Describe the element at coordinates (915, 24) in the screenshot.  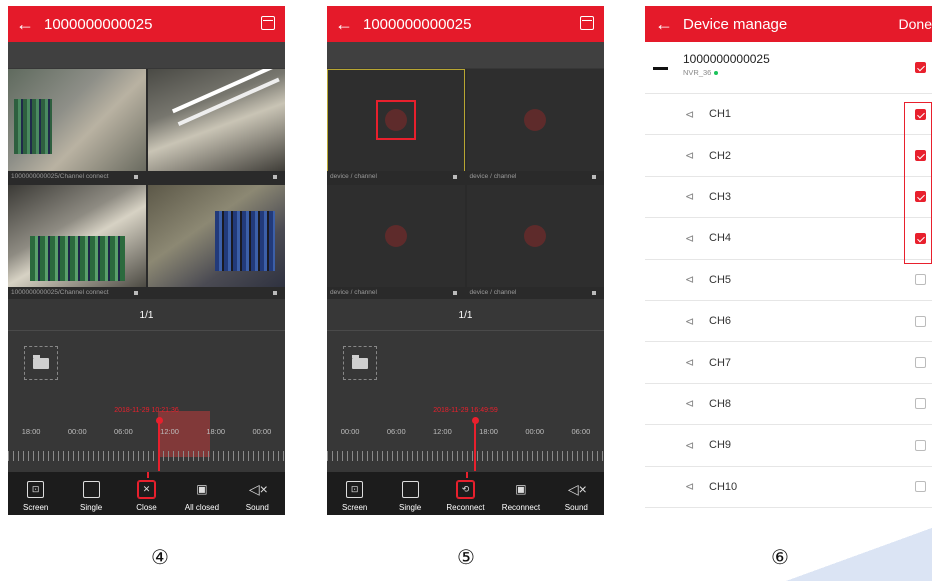
I see `done-button: Done` at that location.